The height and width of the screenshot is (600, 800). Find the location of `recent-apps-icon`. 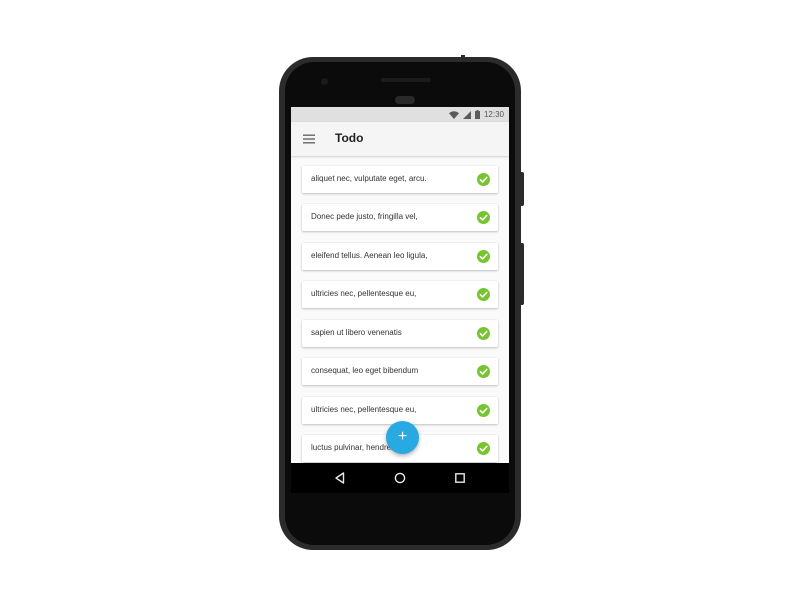

recent-apps-icon is located at coordinates (460, 478).